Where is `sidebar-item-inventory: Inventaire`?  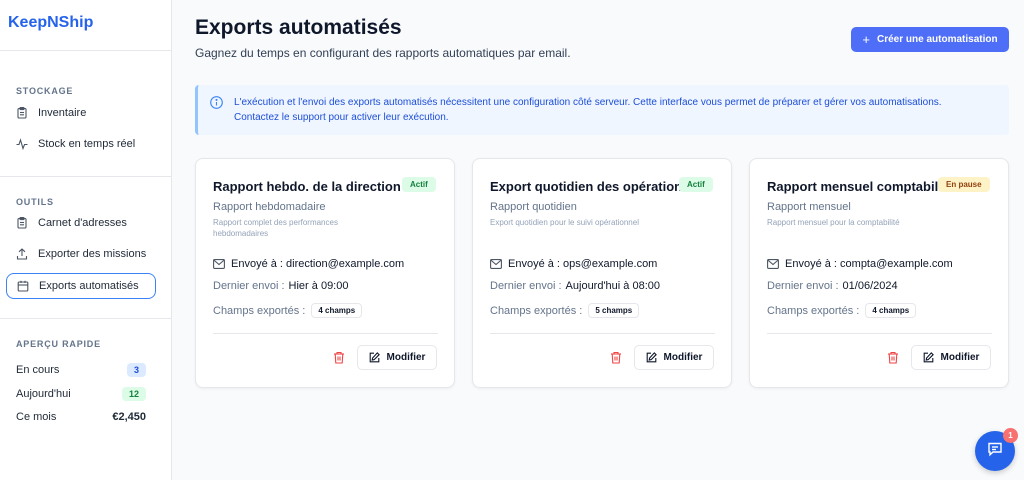
sidebar-item-inventory: Inventaire is located at coordinates (81, 113).